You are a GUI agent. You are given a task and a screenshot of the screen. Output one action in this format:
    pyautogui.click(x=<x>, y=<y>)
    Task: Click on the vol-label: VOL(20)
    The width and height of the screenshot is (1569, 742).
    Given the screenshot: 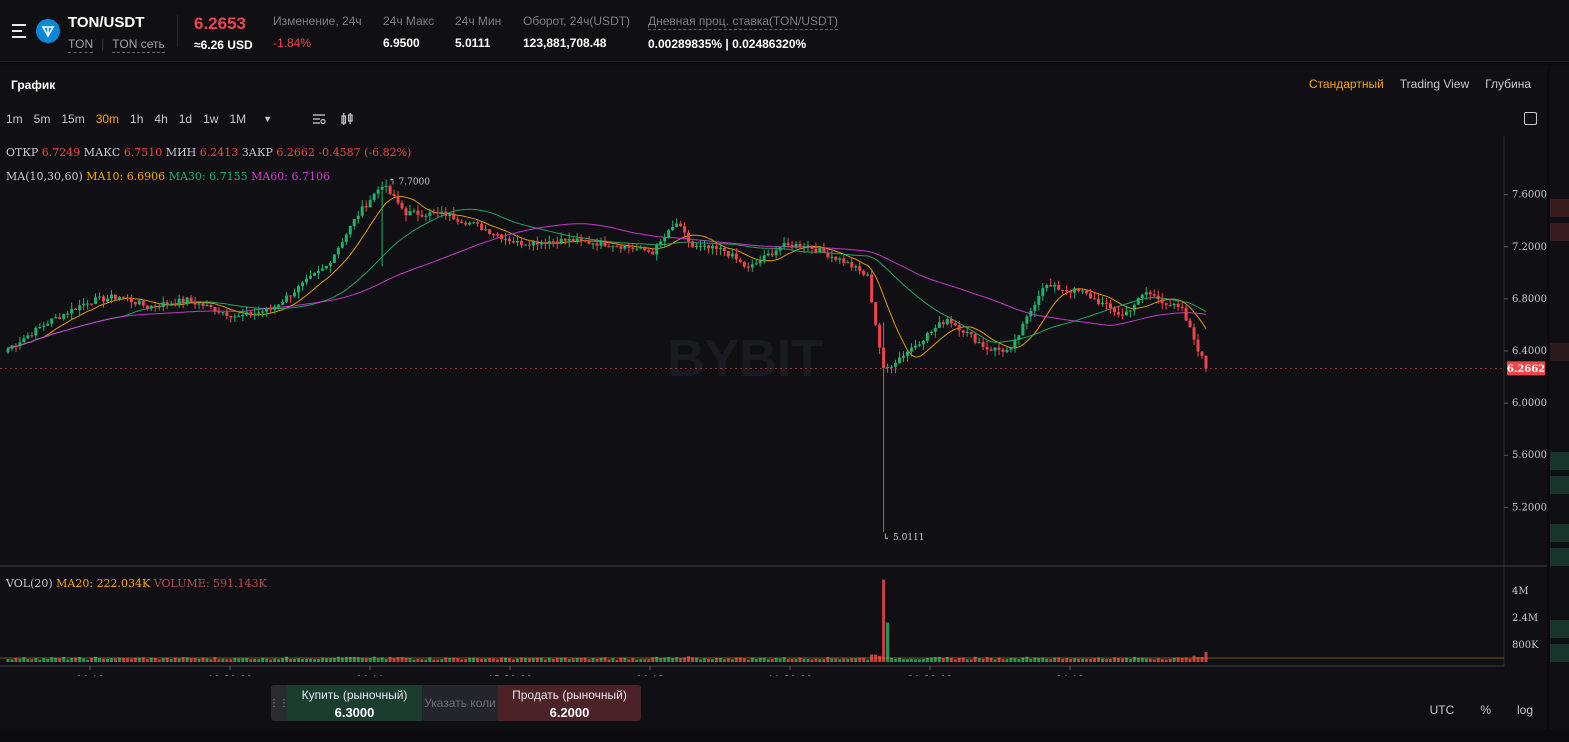 What is the action you would take?
    pyautogui.click(x=29, y=583)
    